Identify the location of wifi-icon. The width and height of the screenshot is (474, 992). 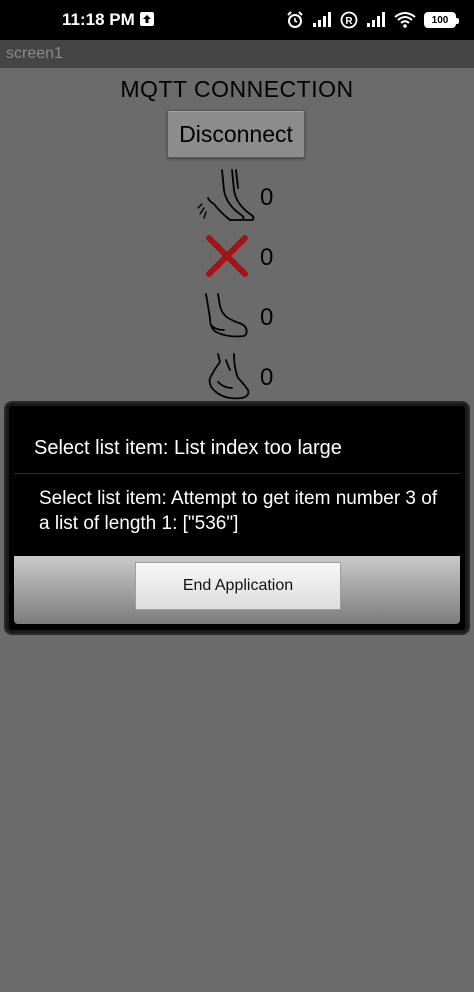
(405, 20).